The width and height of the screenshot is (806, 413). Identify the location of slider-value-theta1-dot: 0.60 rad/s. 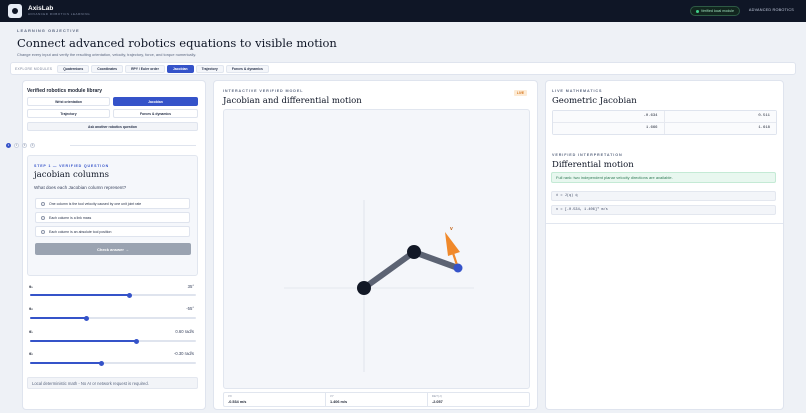
(184, 331).